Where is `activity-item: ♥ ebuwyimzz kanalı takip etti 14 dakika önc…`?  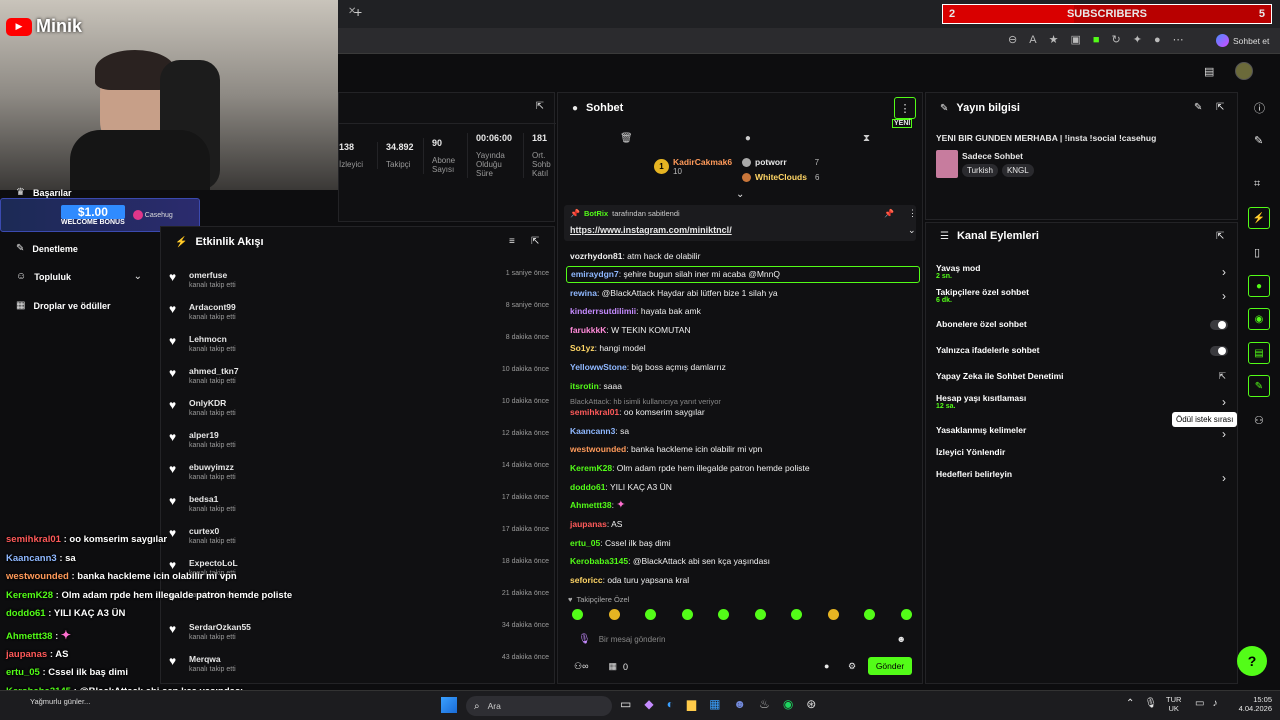 activity-item: ♥ ebuwyimzz kanalı takip etti 14 dakika önc… is located at coordinates (359, 473).